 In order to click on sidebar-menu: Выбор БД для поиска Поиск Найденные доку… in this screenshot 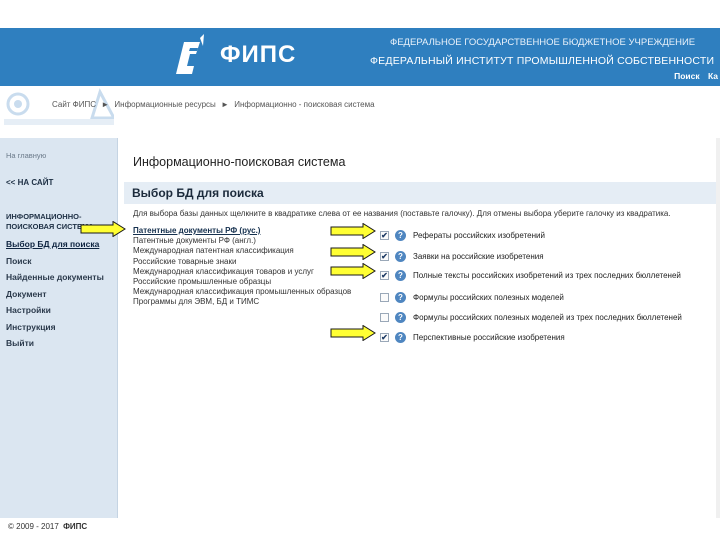, I will do `click(55, 294)`.